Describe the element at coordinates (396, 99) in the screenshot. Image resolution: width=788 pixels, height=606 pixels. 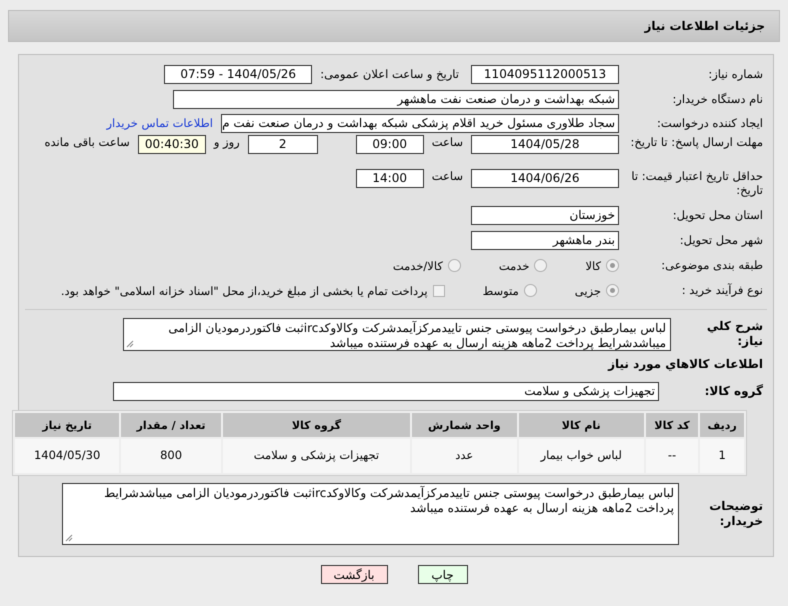
I see `buyer-org-field: شبکه بهداشت و درمان صنعت نفت ماهشهر` at that location.